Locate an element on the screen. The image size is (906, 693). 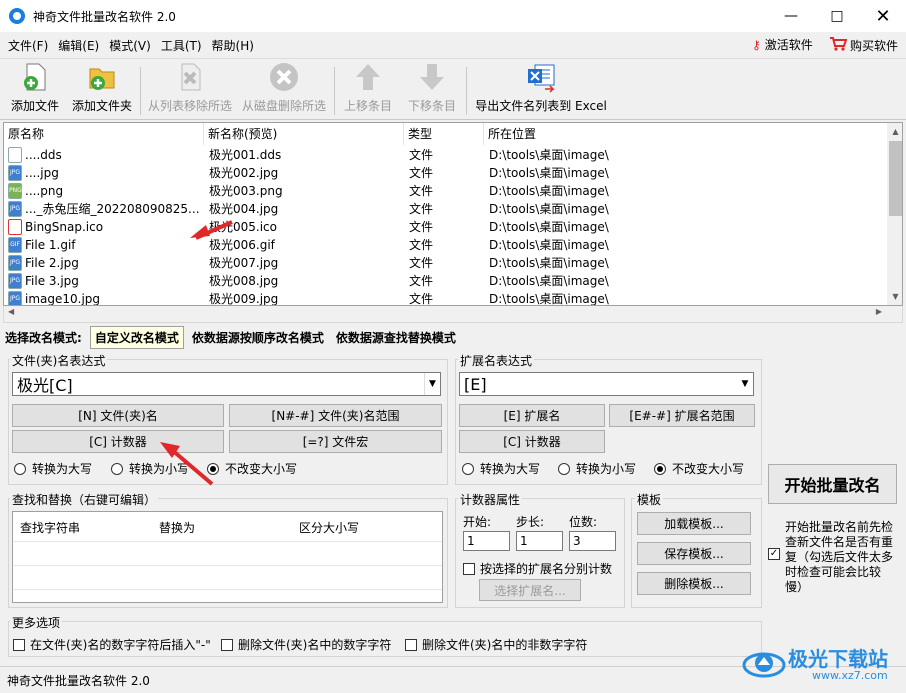
ext-keepcase-radio: 不改变大小写 is located at coordinates (699, 468).